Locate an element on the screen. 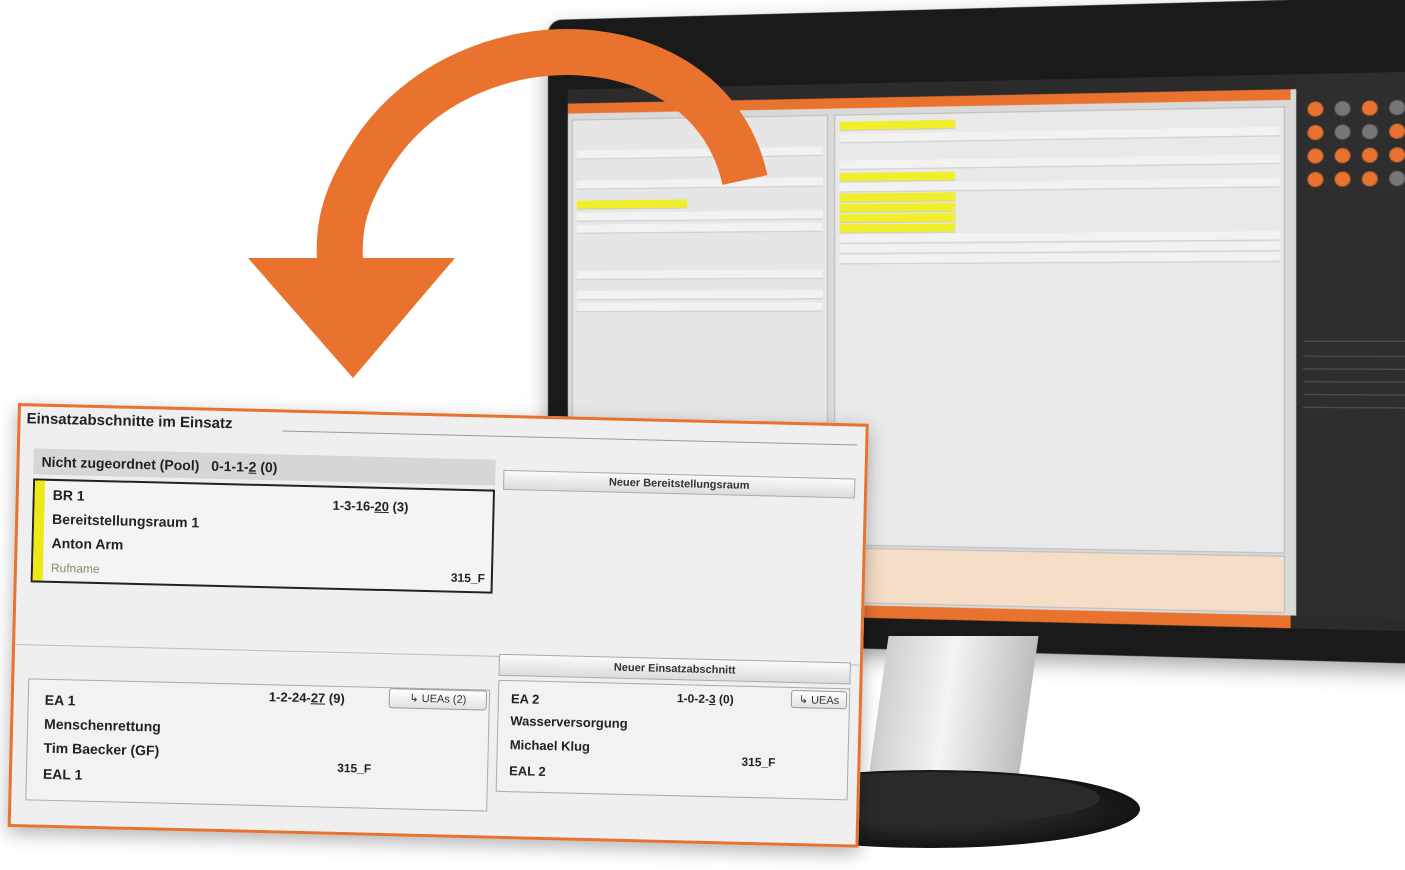  ueas-button-label: UEAs is located at coordinates (825, 700).